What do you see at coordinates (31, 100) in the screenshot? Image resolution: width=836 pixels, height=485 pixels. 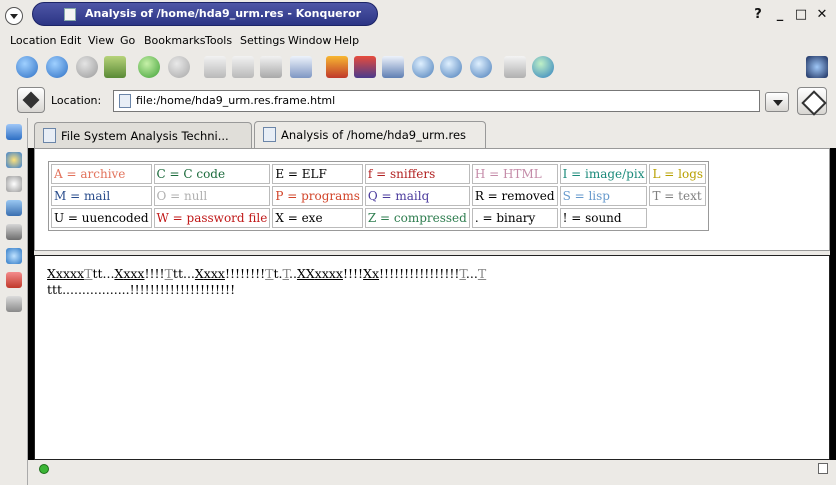 I see `clear-location-button` at bounding box center [31, 100].